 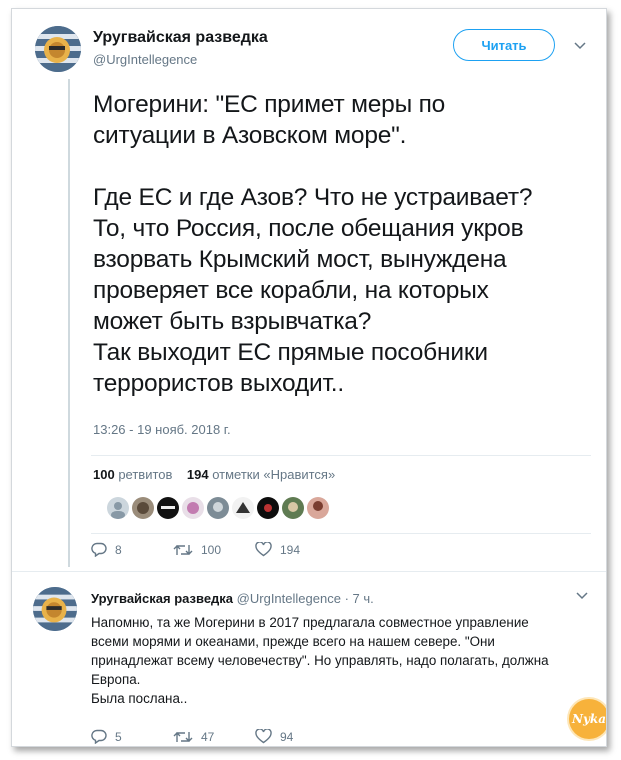 I want to click on tweet-actions: 8 100 194, so click(x=214, y=549).